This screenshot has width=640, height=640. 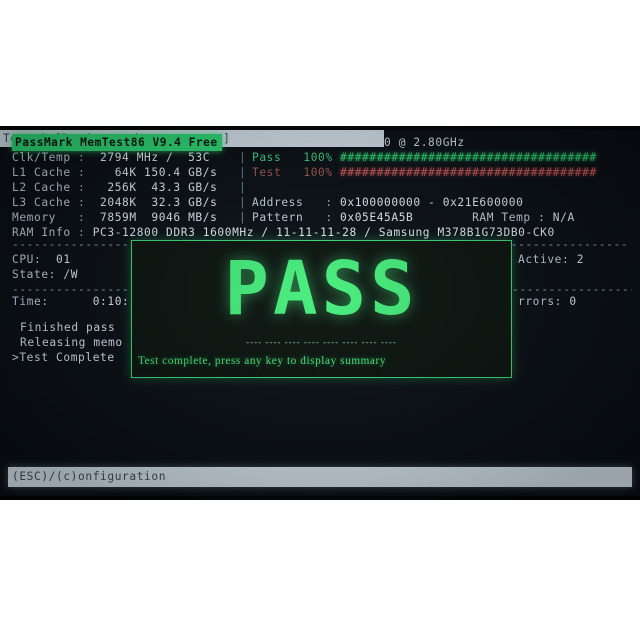 I want to click on spec-value-l2-cache: 256K 43.3 GB/s, so click(x=155, y=187).